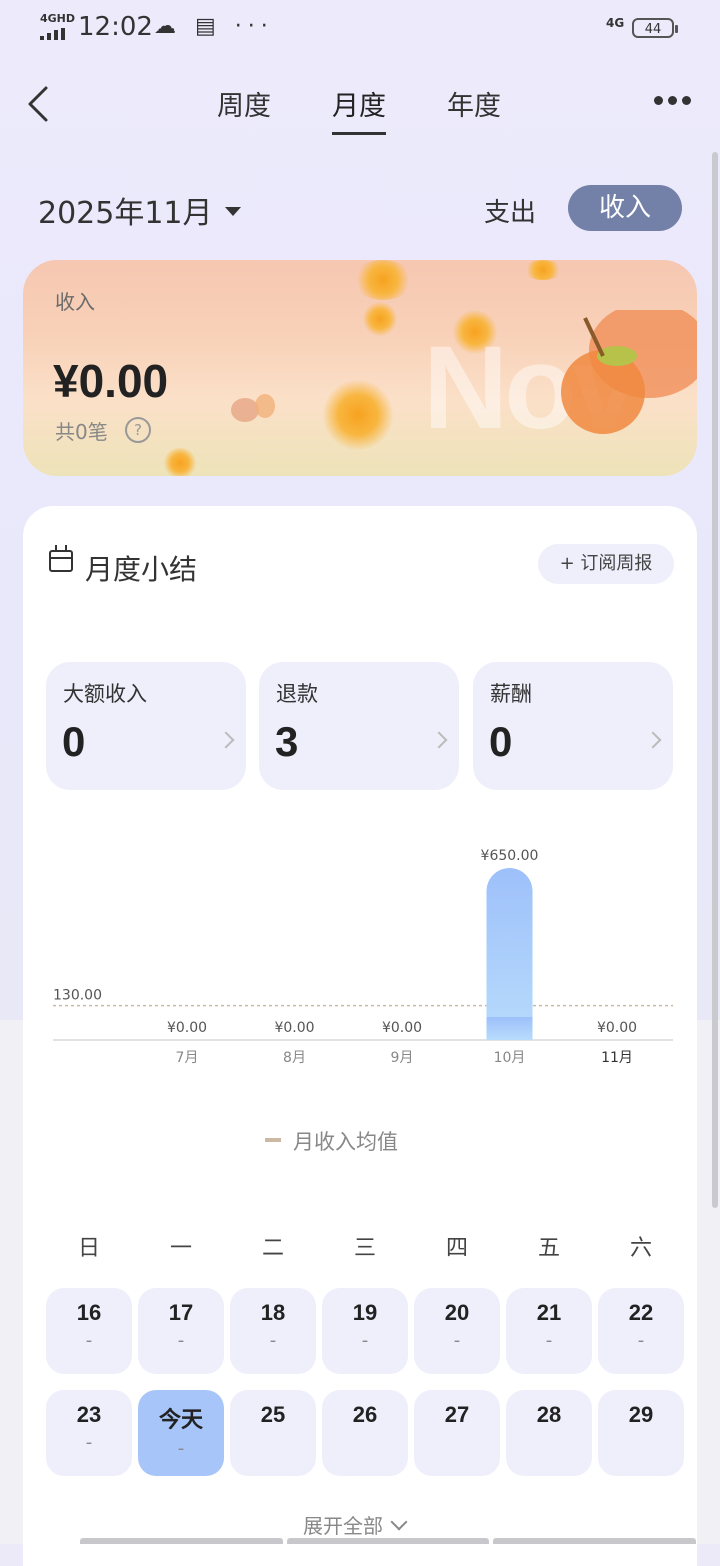 This screenshot has height=1566, width=720. Describe the element at coordinates (253, 408) in the screenshot. I see `cloud-decoration` at that location.